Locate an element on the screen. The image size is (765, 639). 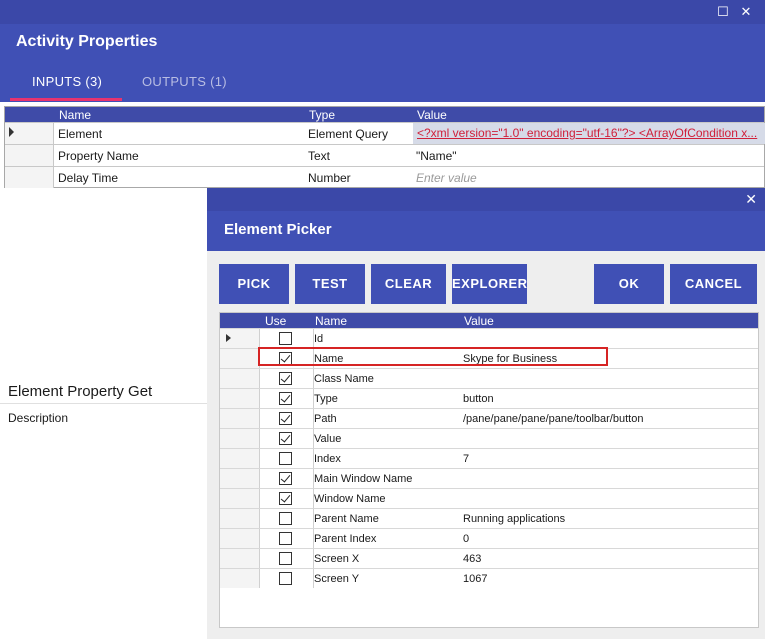
row-name: Property Name is located at coordinates (98, 156).